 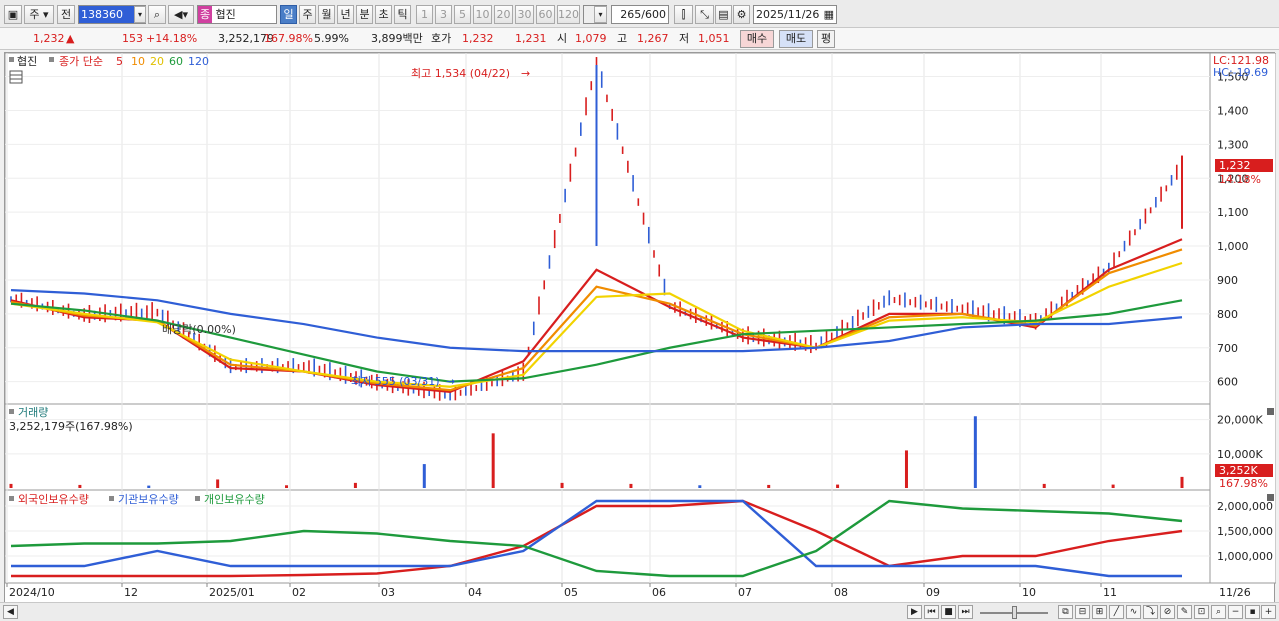 What do you see at coordinates (826, 39) in the screenshot?
I see `eval-button: 평` at bounding box center [826, 39].